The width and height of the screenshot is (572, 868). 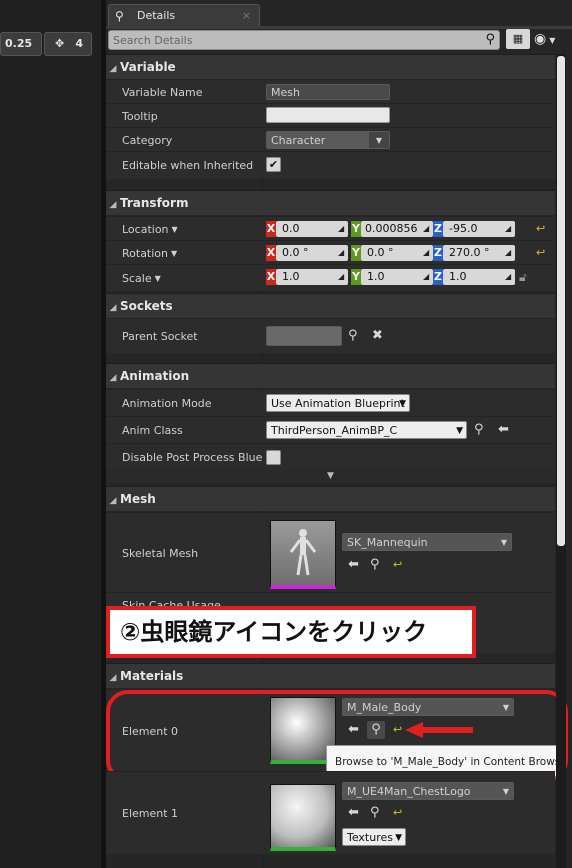 What do you see at coordinates (330, 66) in the screenshot?
I see `category-variable: ◢ Variable` at bounding box center [330, 66].